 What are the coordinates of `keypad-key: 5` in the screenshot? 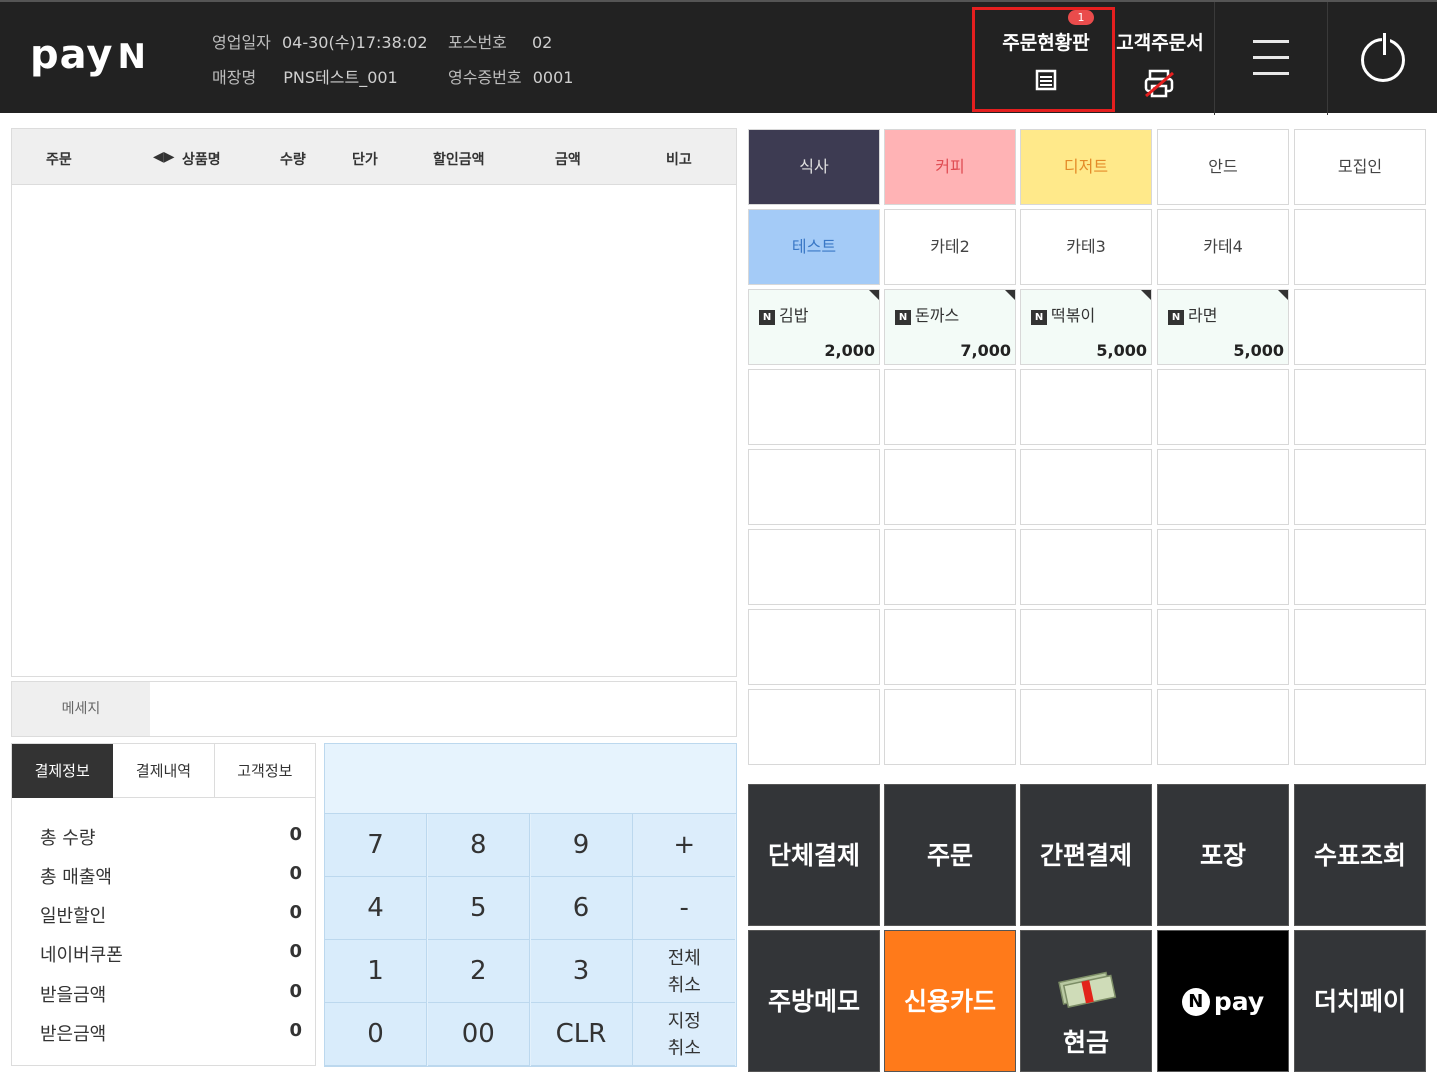 It's located at (478, 908).